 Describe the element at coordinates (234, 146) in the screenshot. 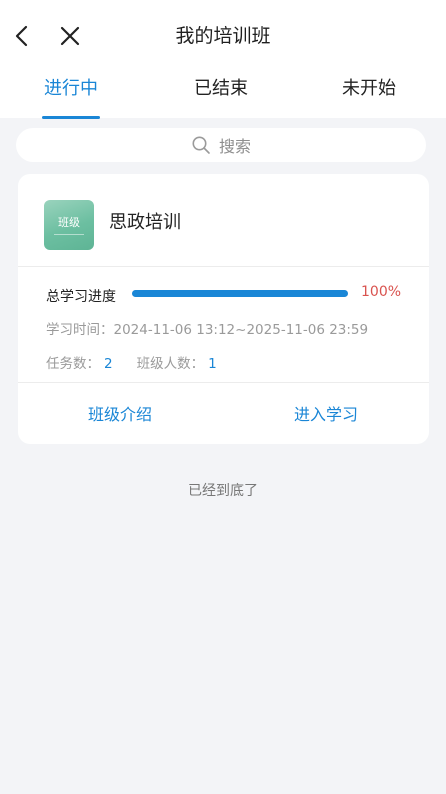

I see `search-placeholder: 搜索` at that location.